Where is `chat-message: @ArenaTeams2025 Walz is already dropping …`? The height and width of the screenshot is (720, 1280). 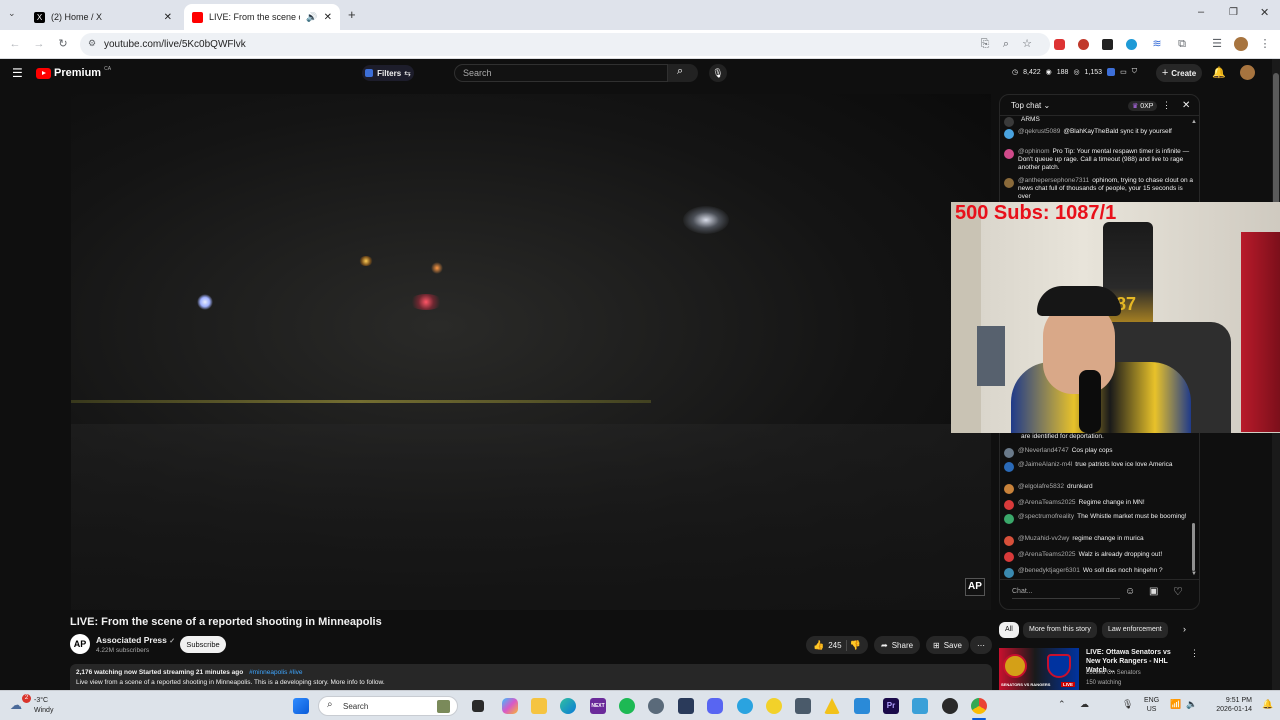
chat-message: @ArenaTeams2025 Walz is already dropping … is located at coordinates (1099, 556).